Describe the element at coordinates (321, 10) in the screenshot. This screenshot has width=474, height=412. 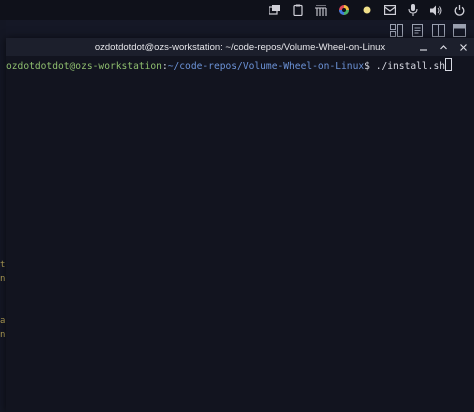
I see `network-activity-icon` at that location.